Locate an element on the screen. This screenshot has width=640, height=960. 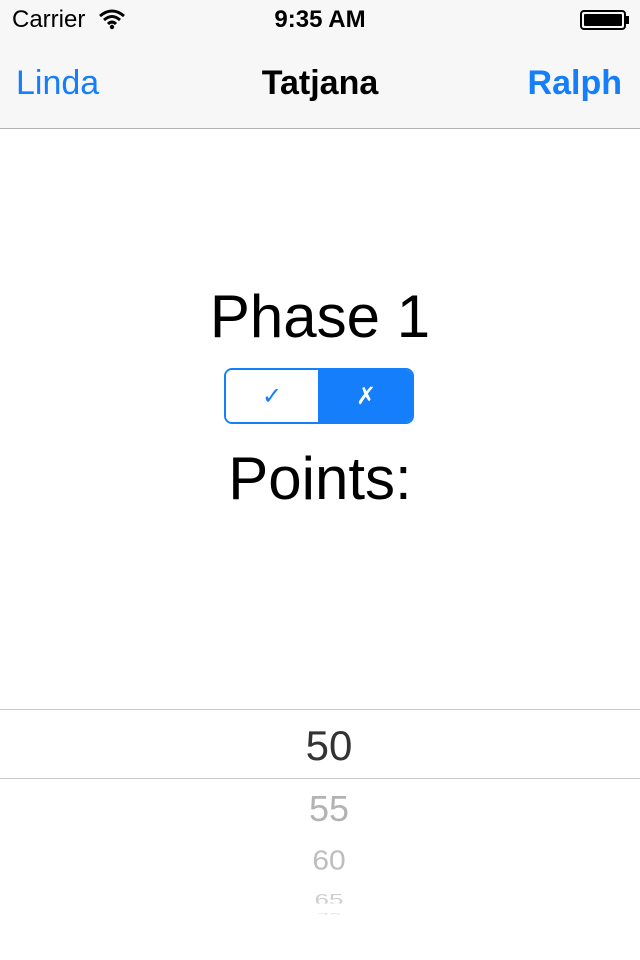
phase-title: Phase 1 is located at coordinates (320, 316).